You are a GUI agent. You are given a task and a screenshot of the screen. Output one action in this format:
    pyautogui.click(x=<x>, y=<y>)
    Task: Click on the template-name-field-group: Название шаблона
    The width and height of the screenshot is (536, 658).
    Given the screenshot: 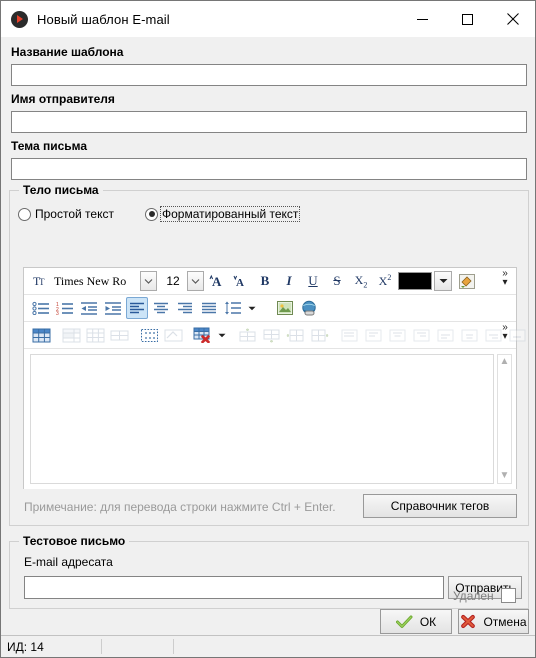 What is the action you would take?
    pyautogui.click(x=269, y=65)
    